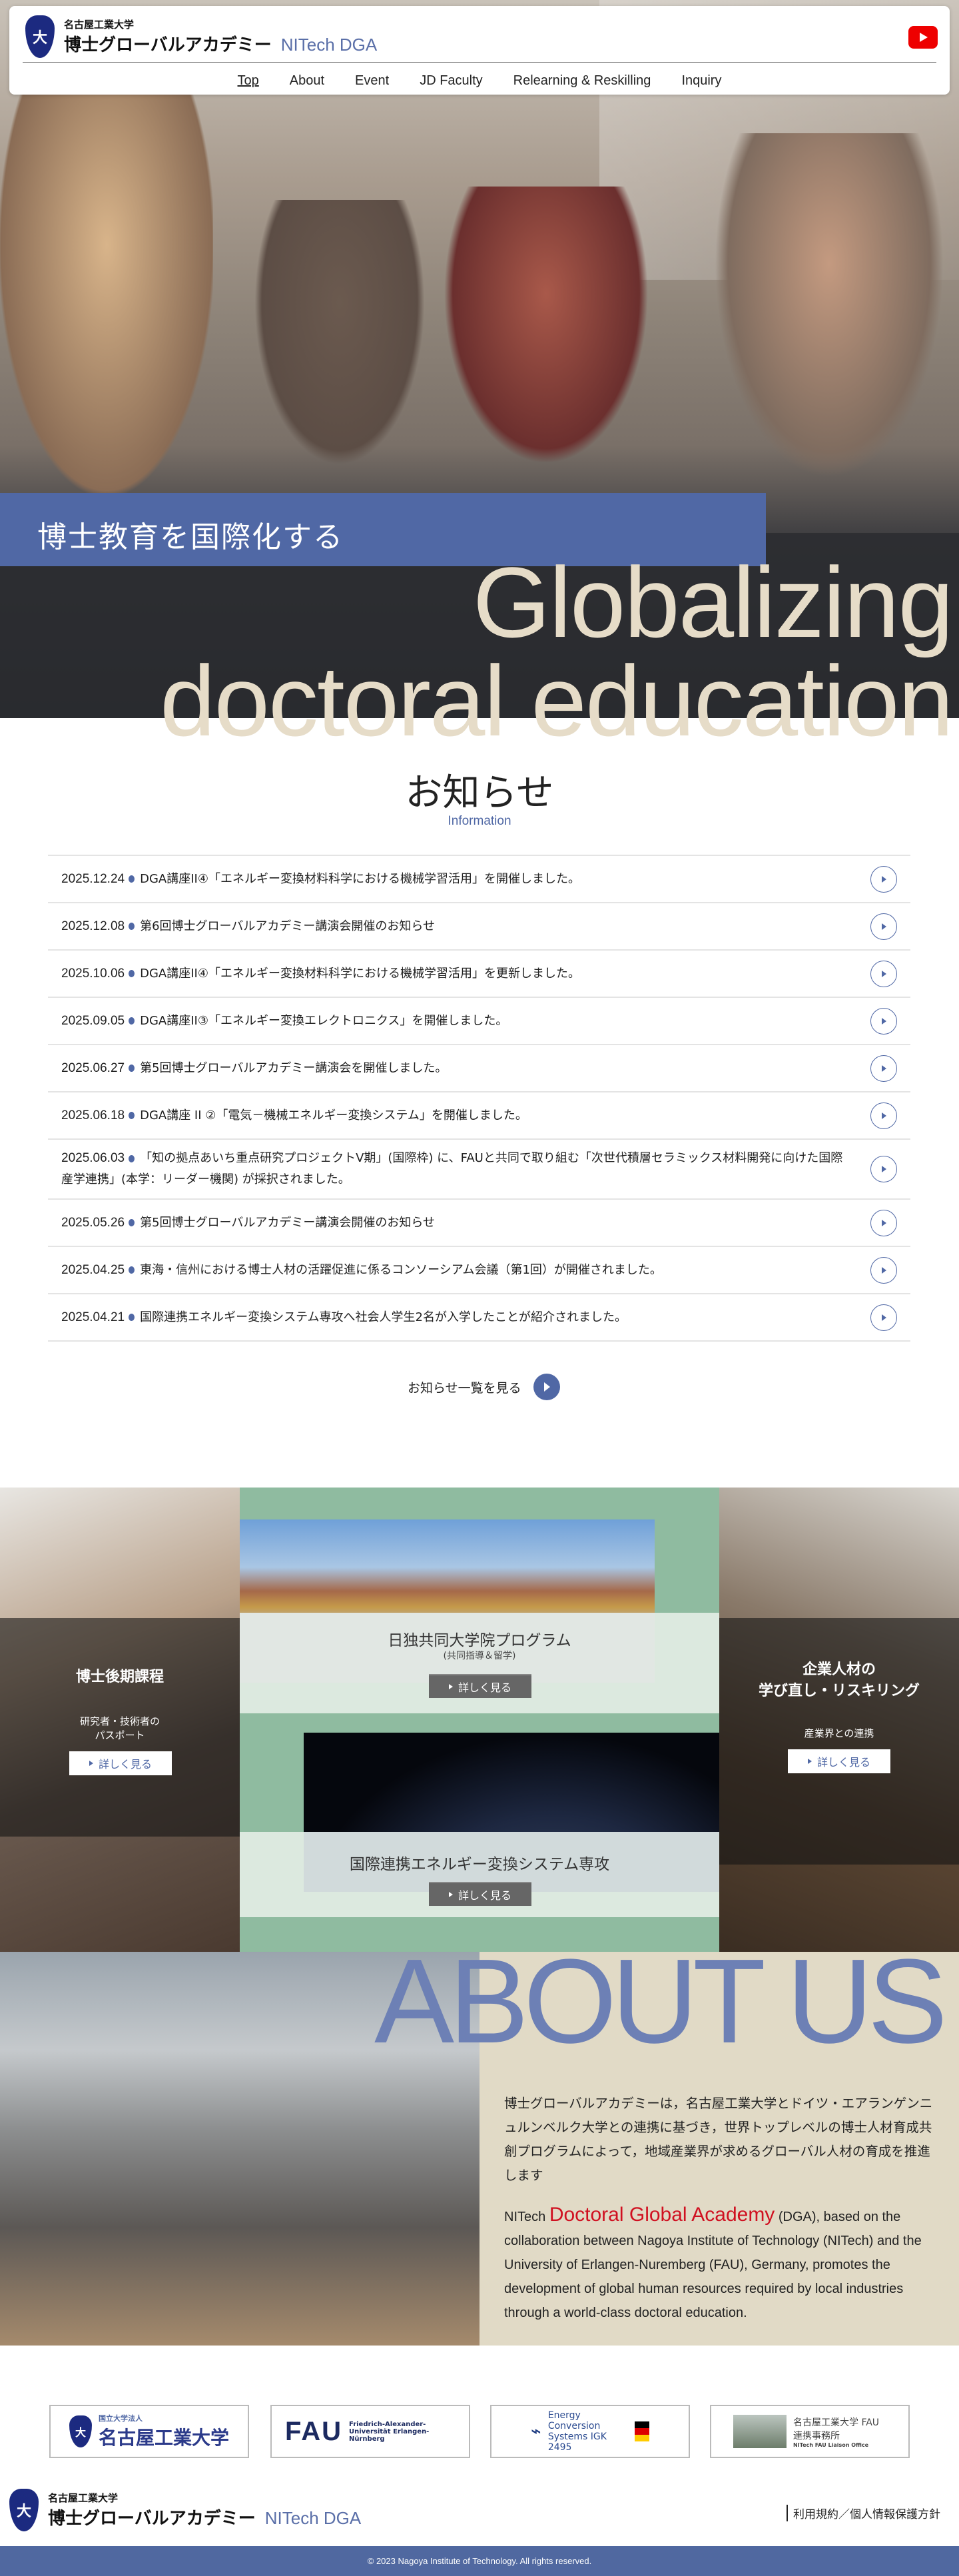  Describe the element at coordinates (99, 25) in the screenshot. I see `university-name: 名古屋工業大学` at that location.